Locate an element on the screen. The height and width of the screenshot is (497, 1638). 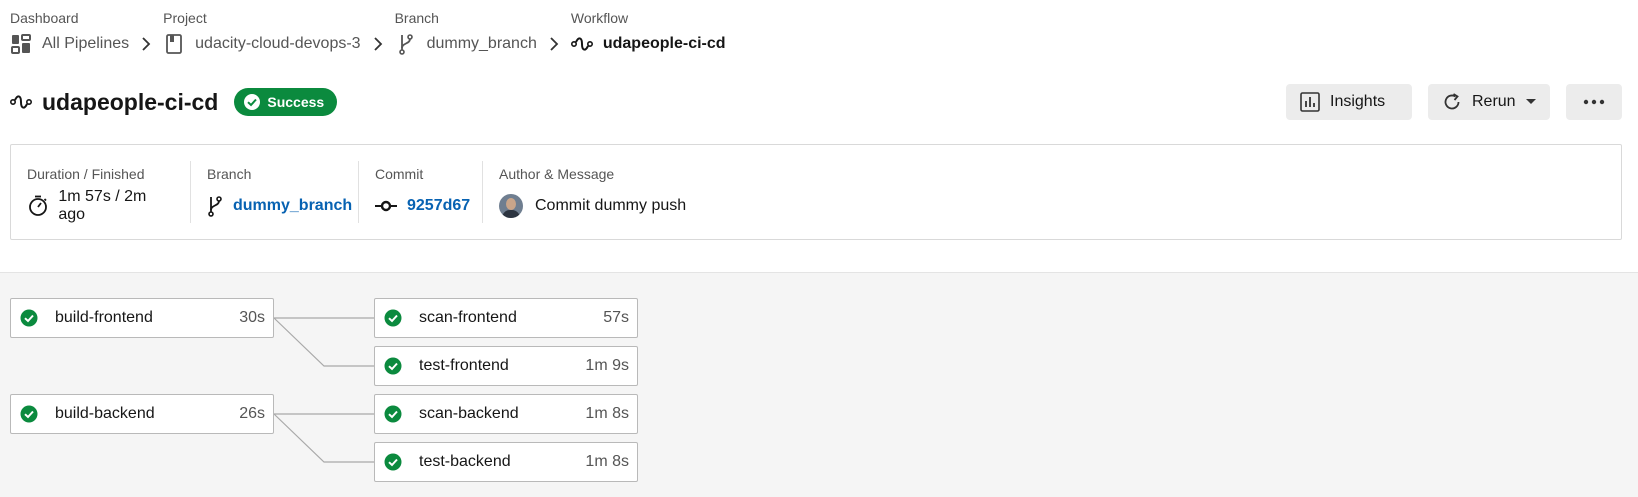
dashboard-icon is located at coordinates (21, 44).